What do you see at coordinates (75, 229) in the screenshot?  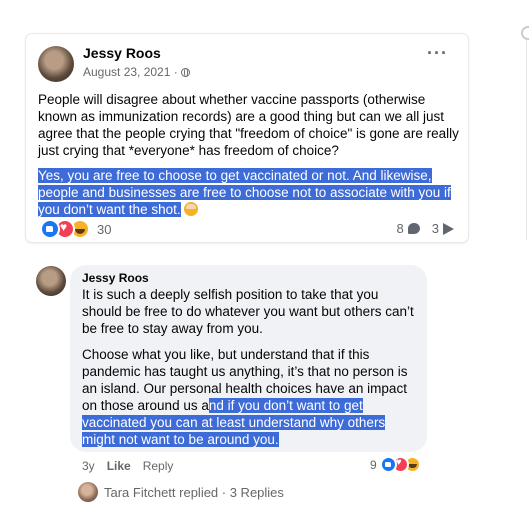 I see `post-reactions: 30` at bounding box center [75, 229].